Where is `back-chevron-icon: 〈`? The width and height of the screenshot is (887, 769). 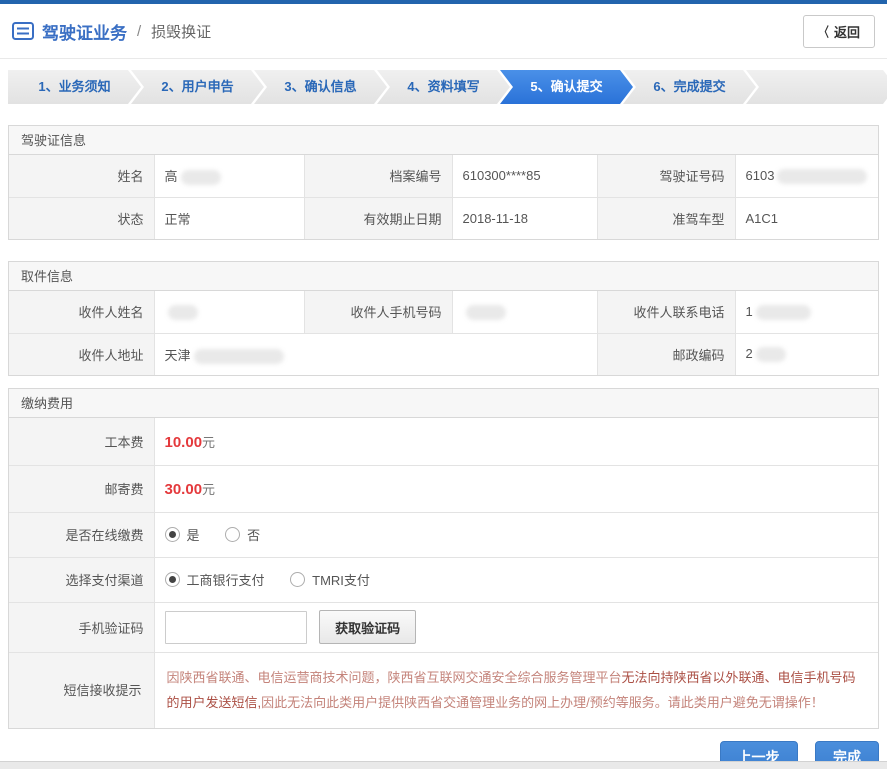
back-chevron-icon: 〈 is located at coordinates (824, 31).